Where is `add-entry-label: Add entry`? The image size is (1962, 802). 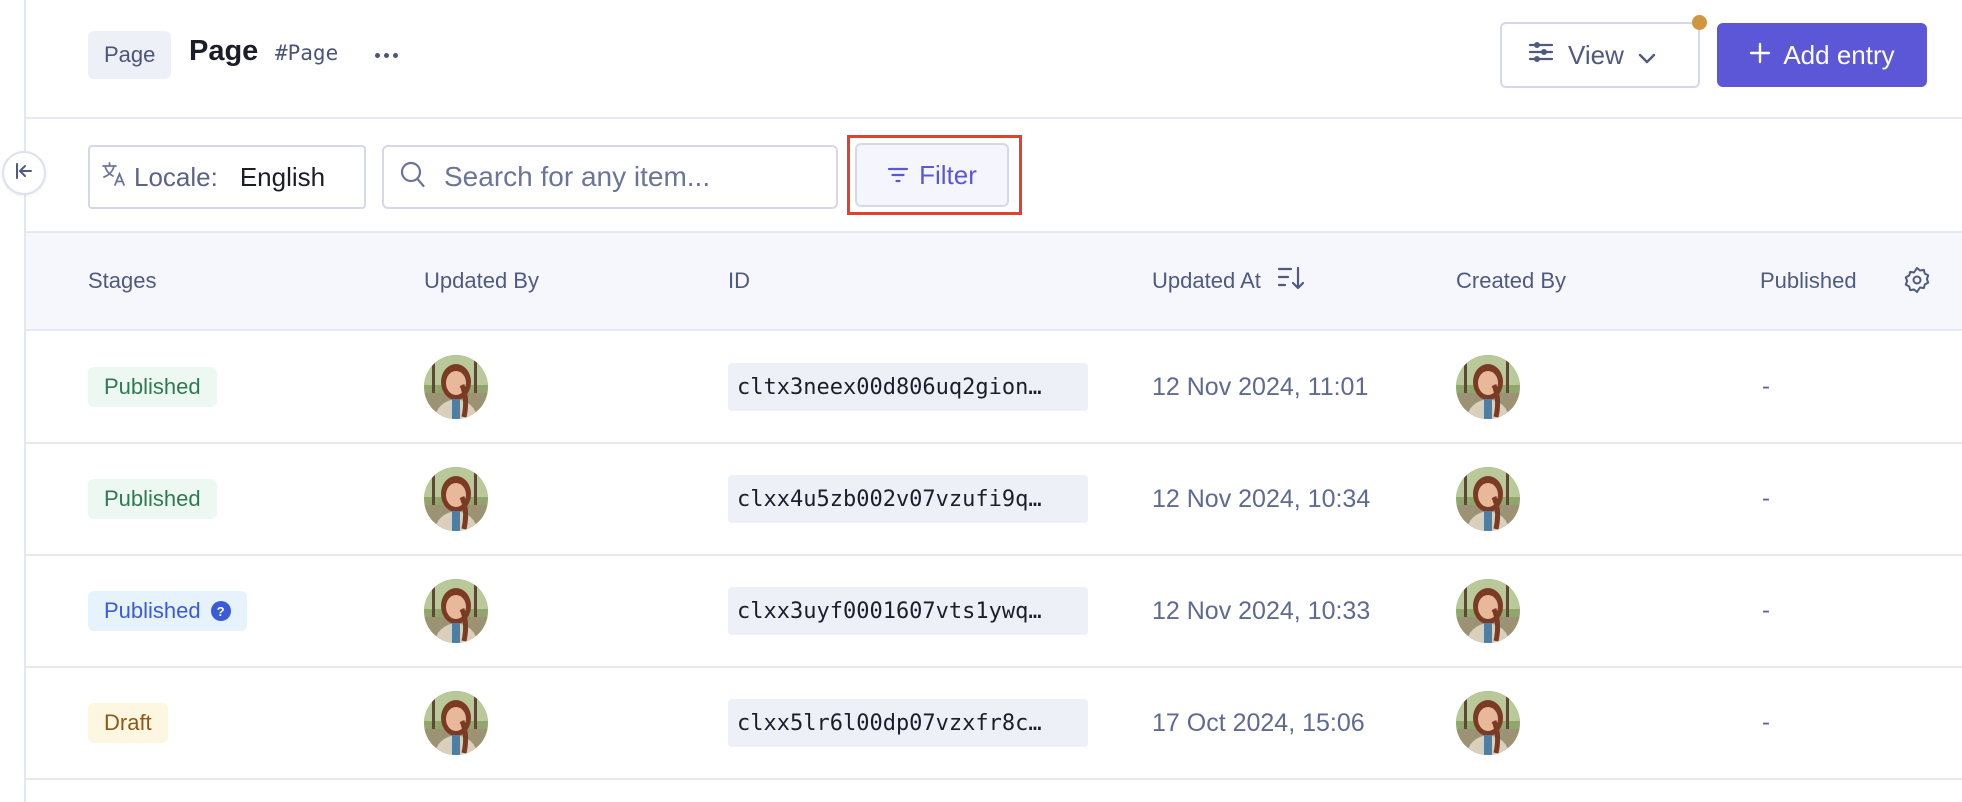 add-entry-label: Add entry is located at coordinates (1839, 54).